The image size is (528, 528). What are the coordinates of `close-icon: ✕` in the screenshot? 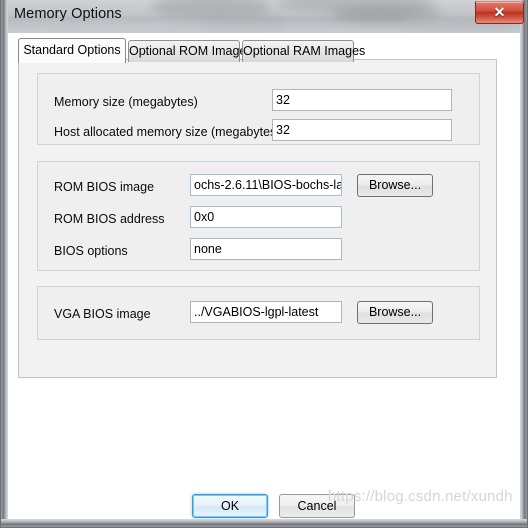 It's located at (499, 12).